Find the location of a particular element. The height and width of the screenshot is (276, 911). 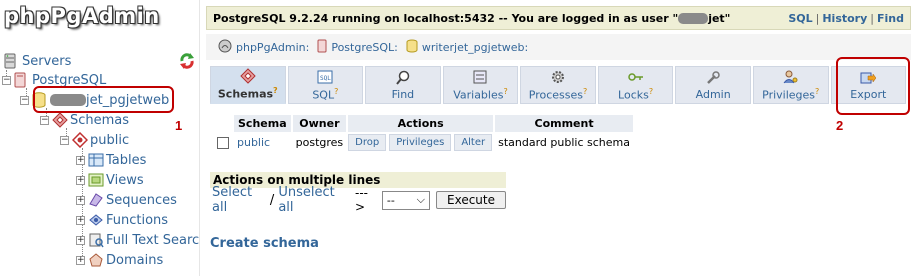

col-comment: Comment is located at coordinates (564, 123).